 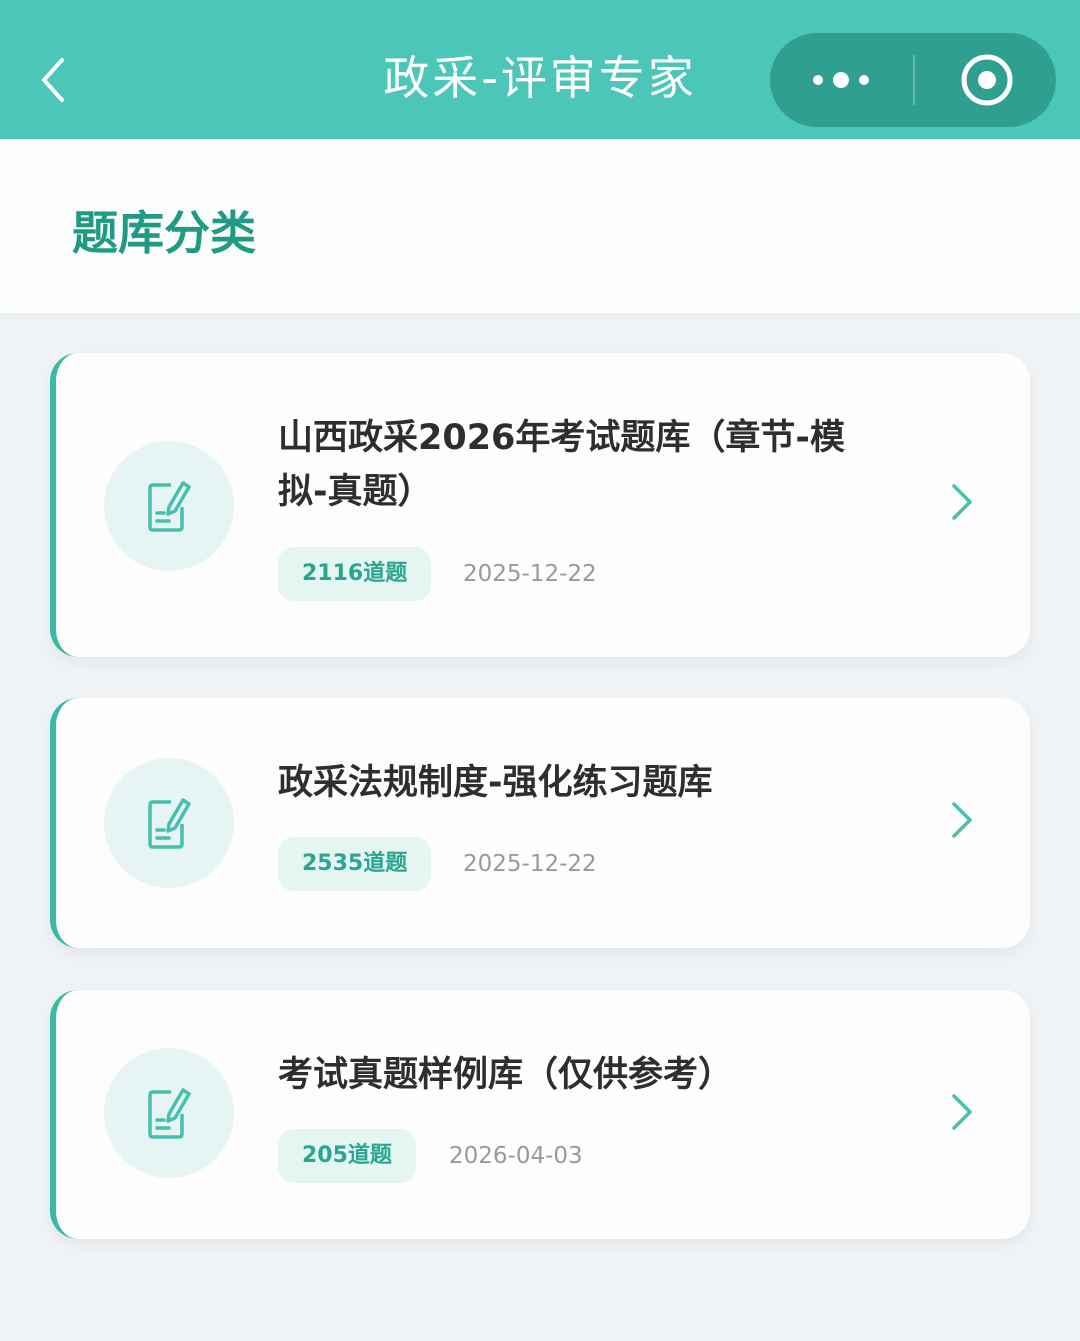 What do you see at coordinates (598, 465) in the screenshot?
I see `card-title: 山西政采2026年考试题库（章节-模 拟-真题）` at bounding box center [598, 465].